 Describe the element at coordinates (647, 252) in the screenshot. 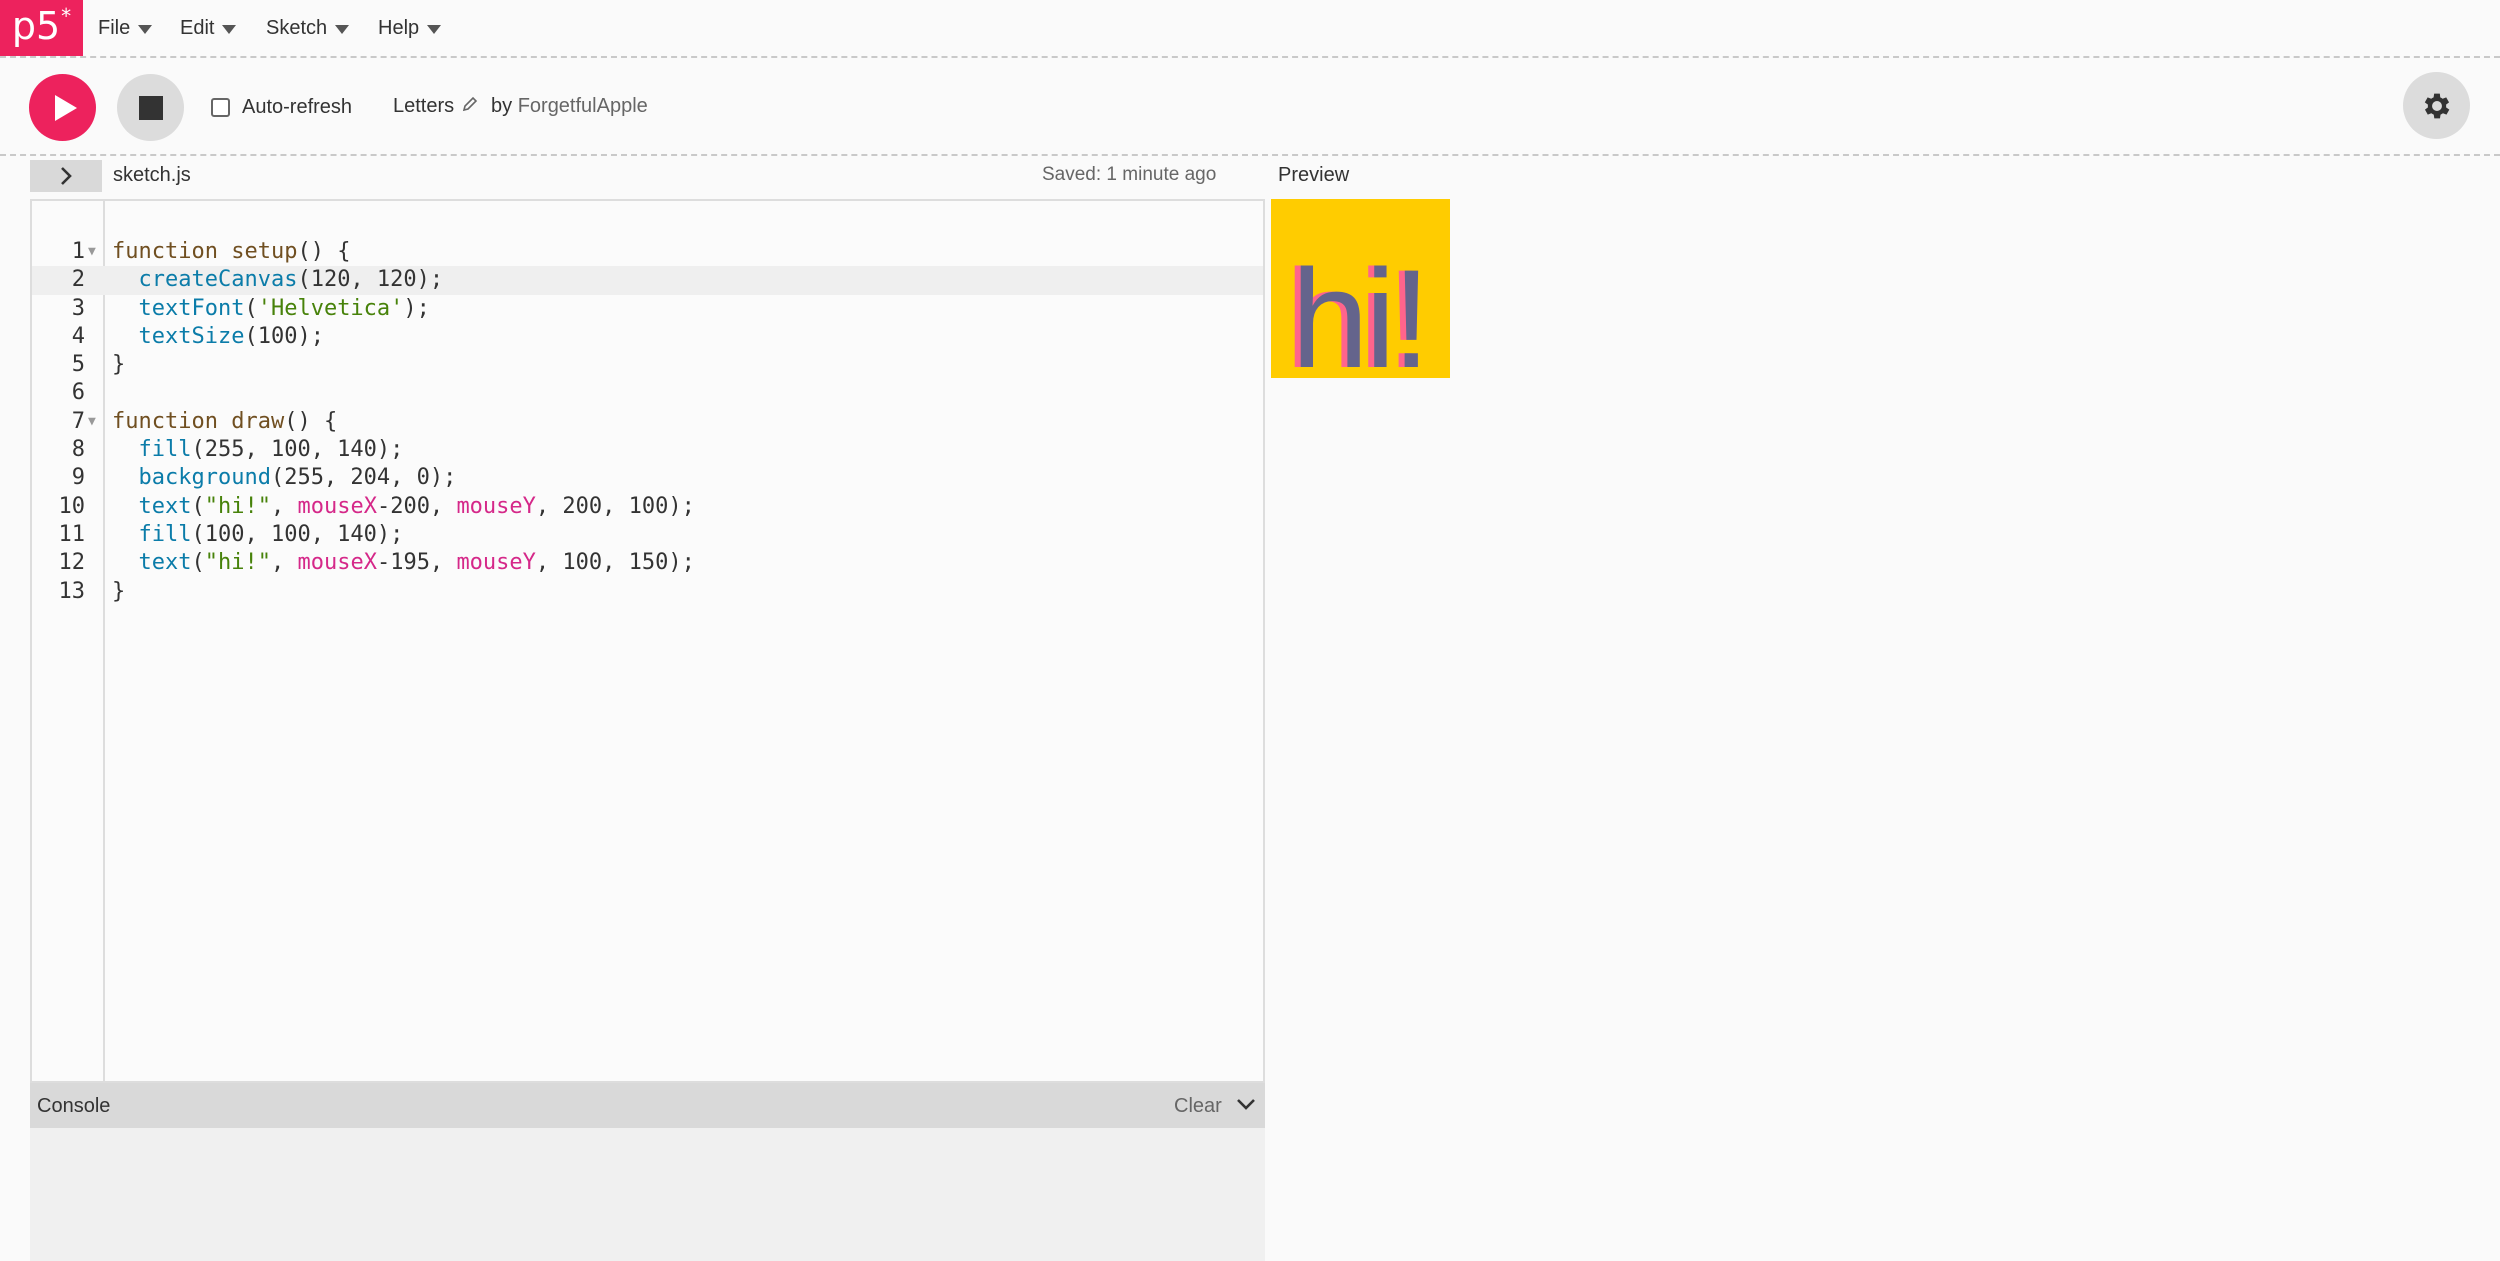

I see `code-line: 1 ▼ function setup() {` at that location.